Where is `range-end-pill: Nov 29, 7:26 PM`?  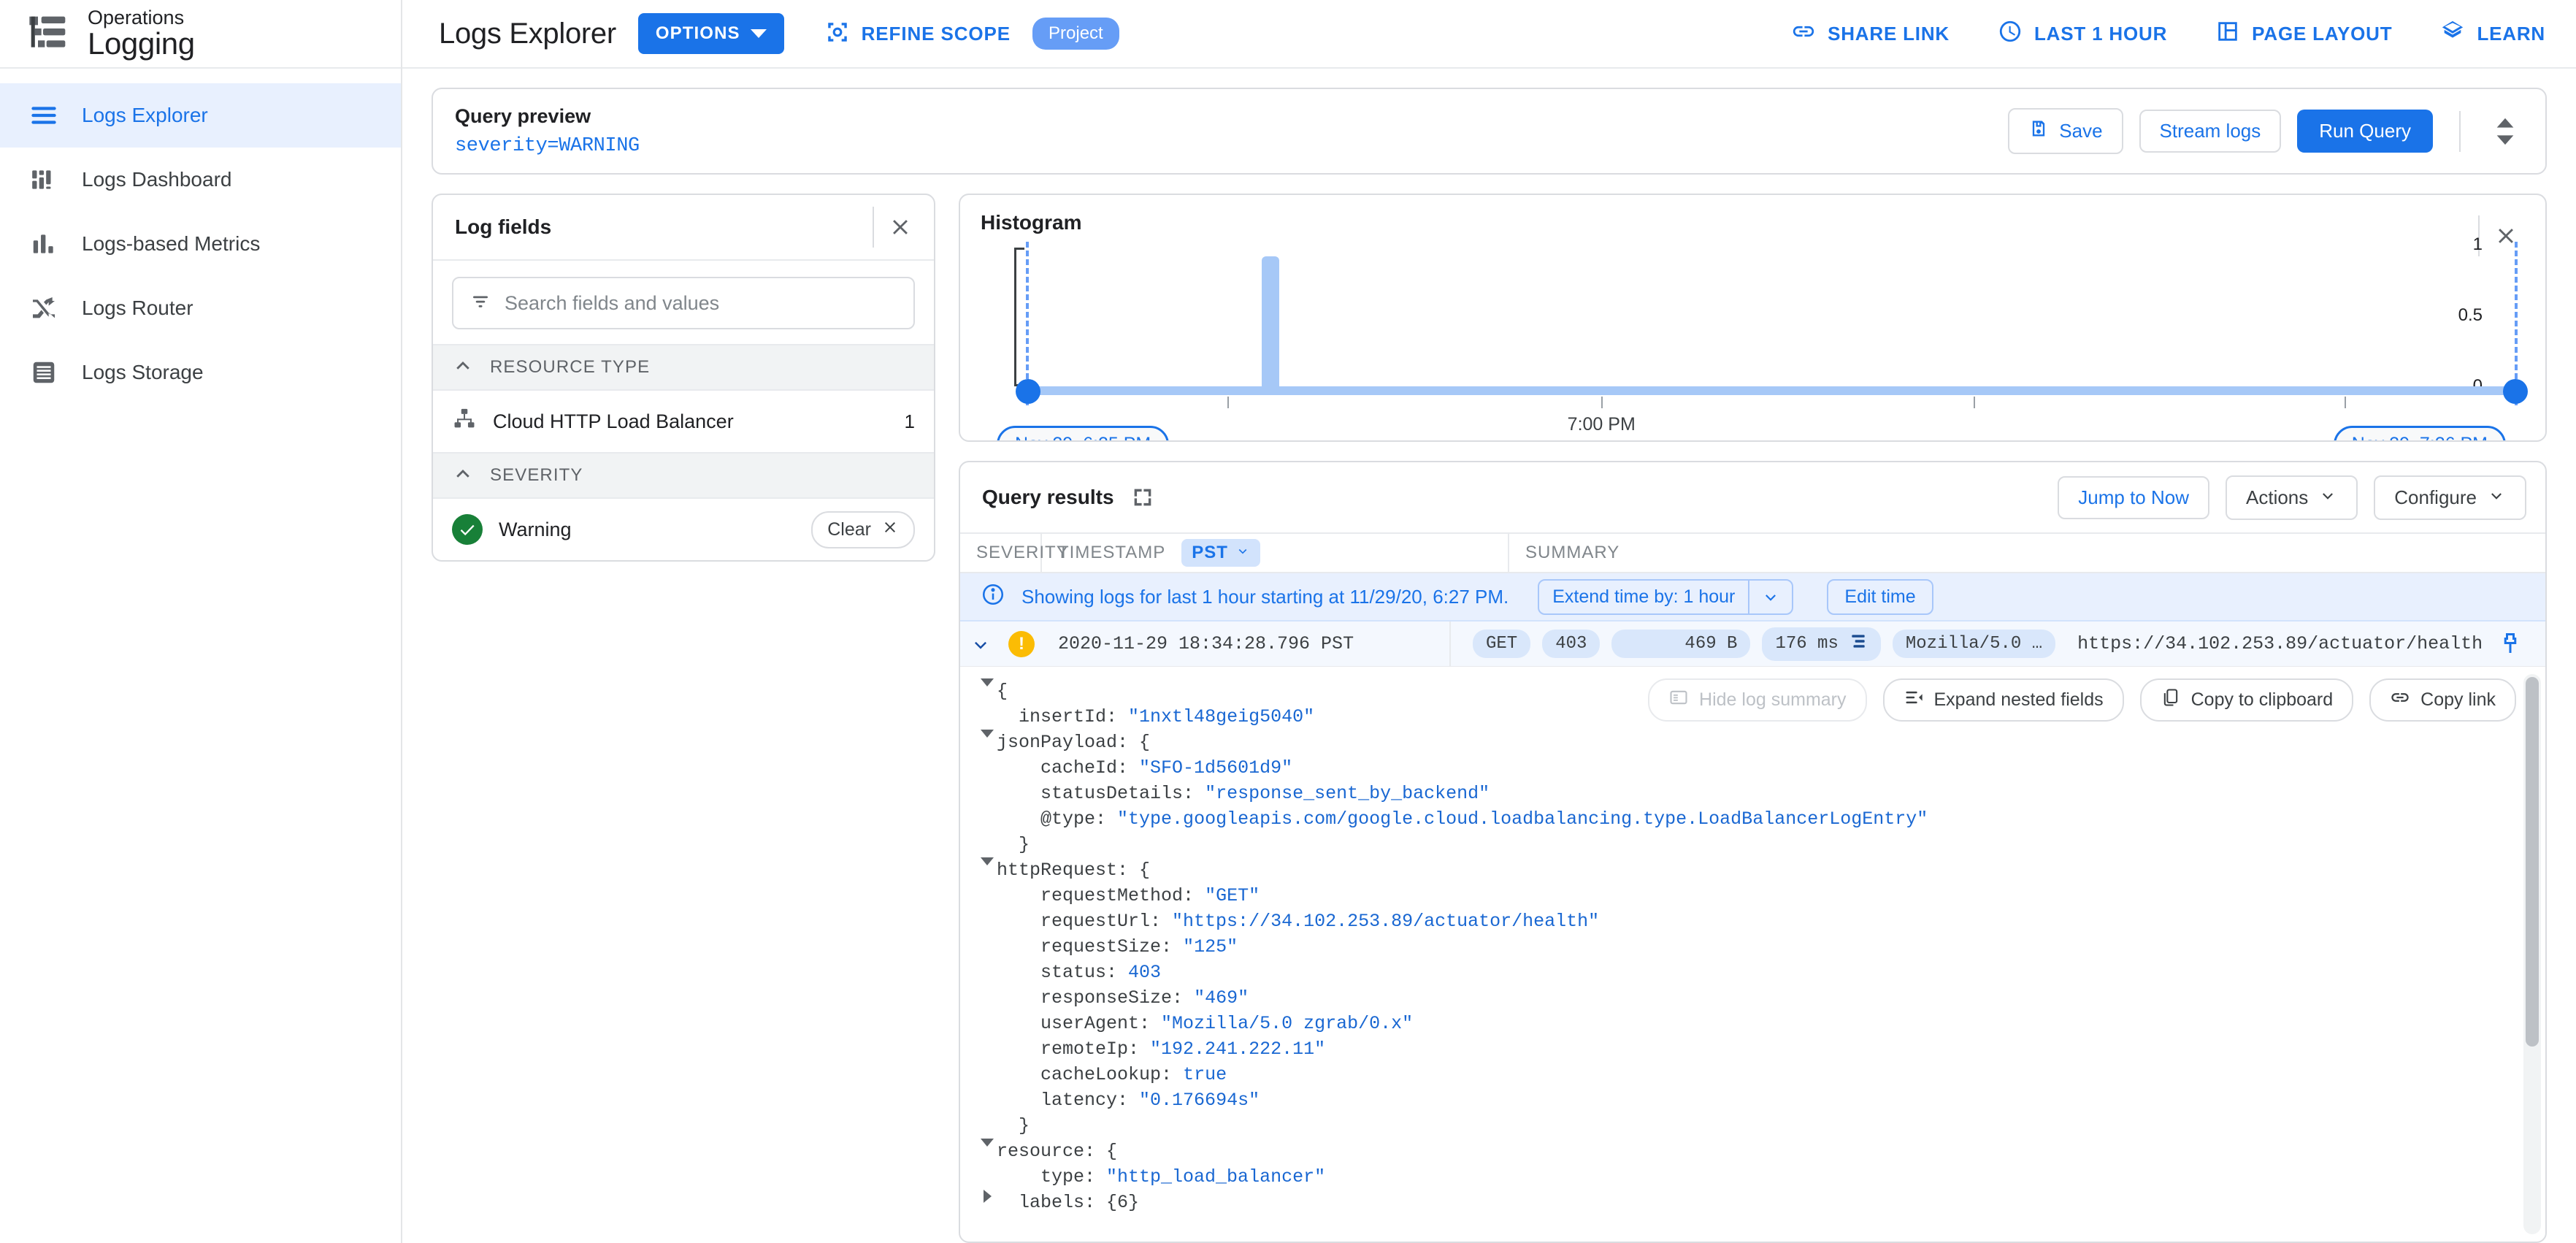 range-end-pill: Nov 29, 7:26 PM is located at coordinates (2419, 433).